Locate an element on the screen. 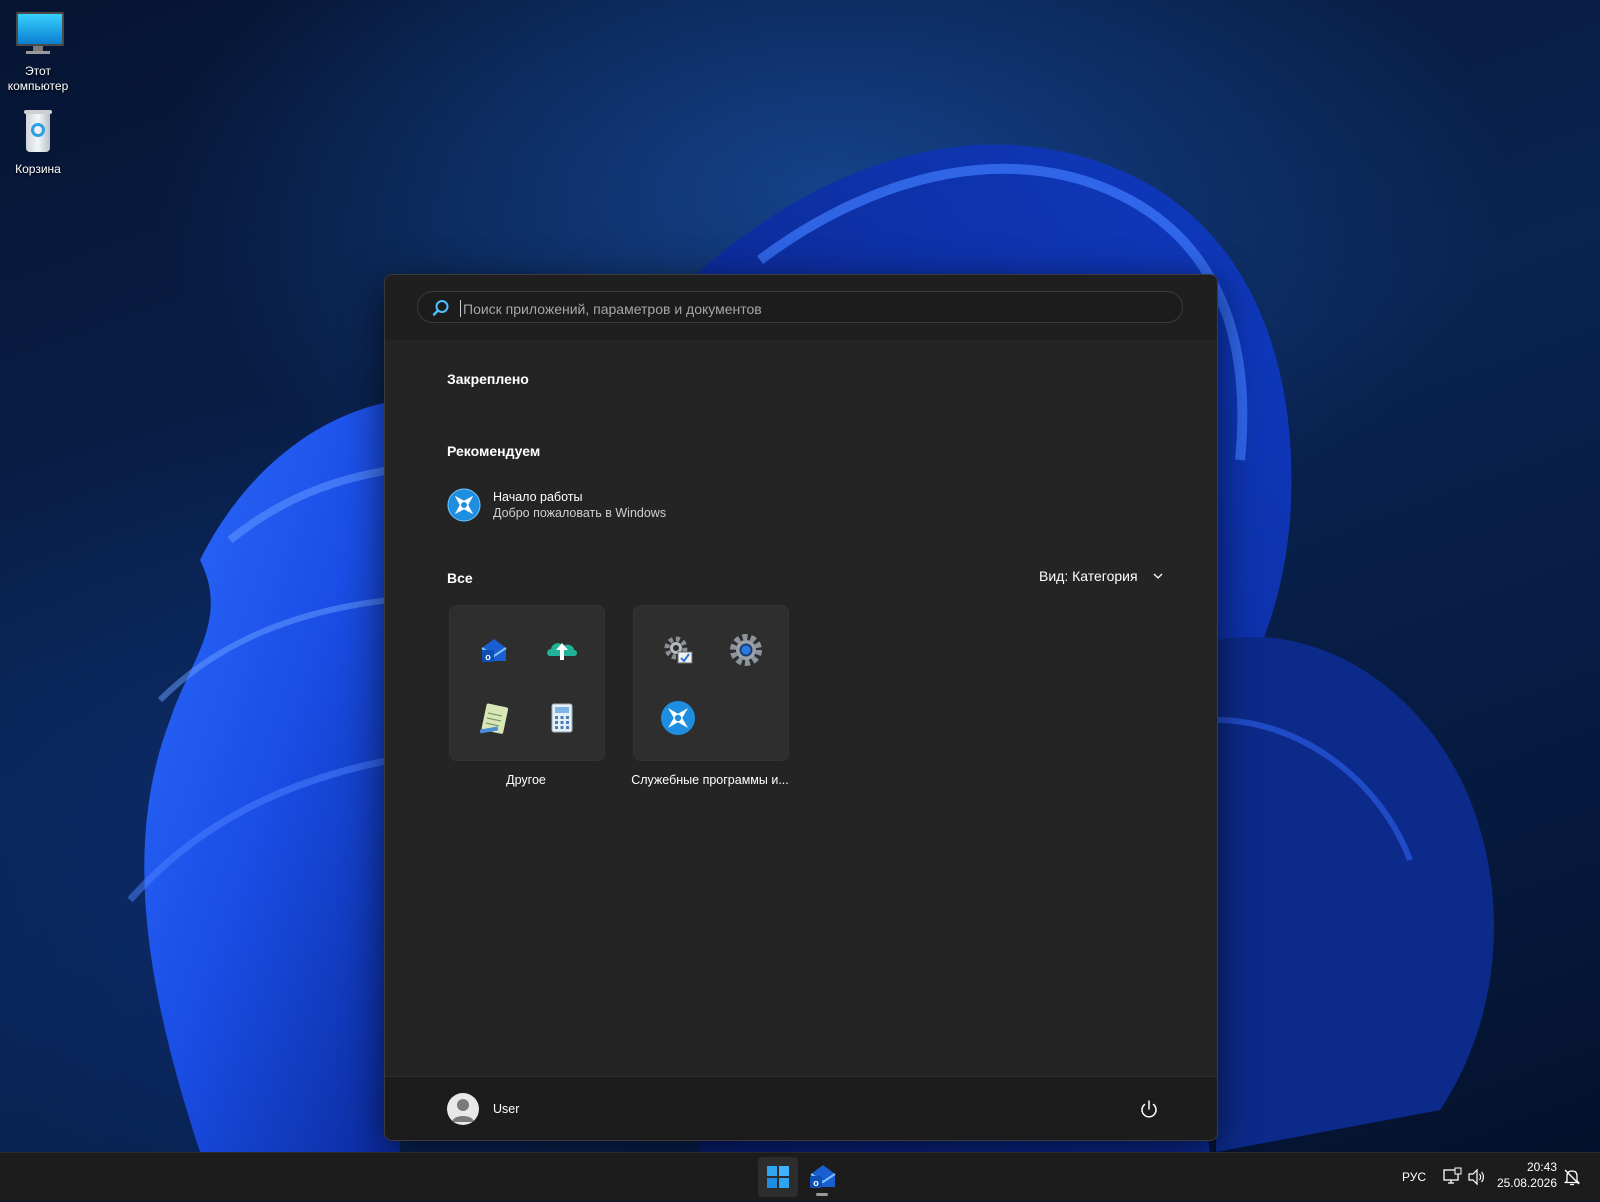  running-indicator is located at coordinates (822, 1194).